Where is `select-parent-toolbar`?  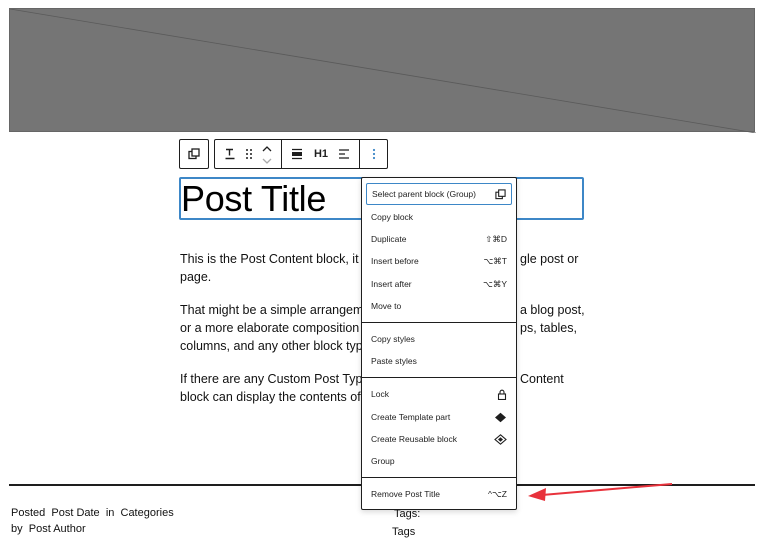
select-parent-toolbar is located at coordinates (194, 154).